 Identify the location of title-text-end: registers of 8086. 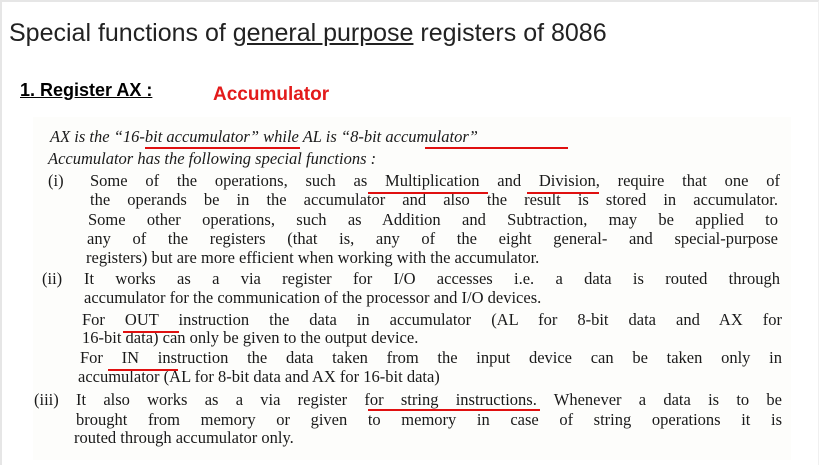
(510, 33).